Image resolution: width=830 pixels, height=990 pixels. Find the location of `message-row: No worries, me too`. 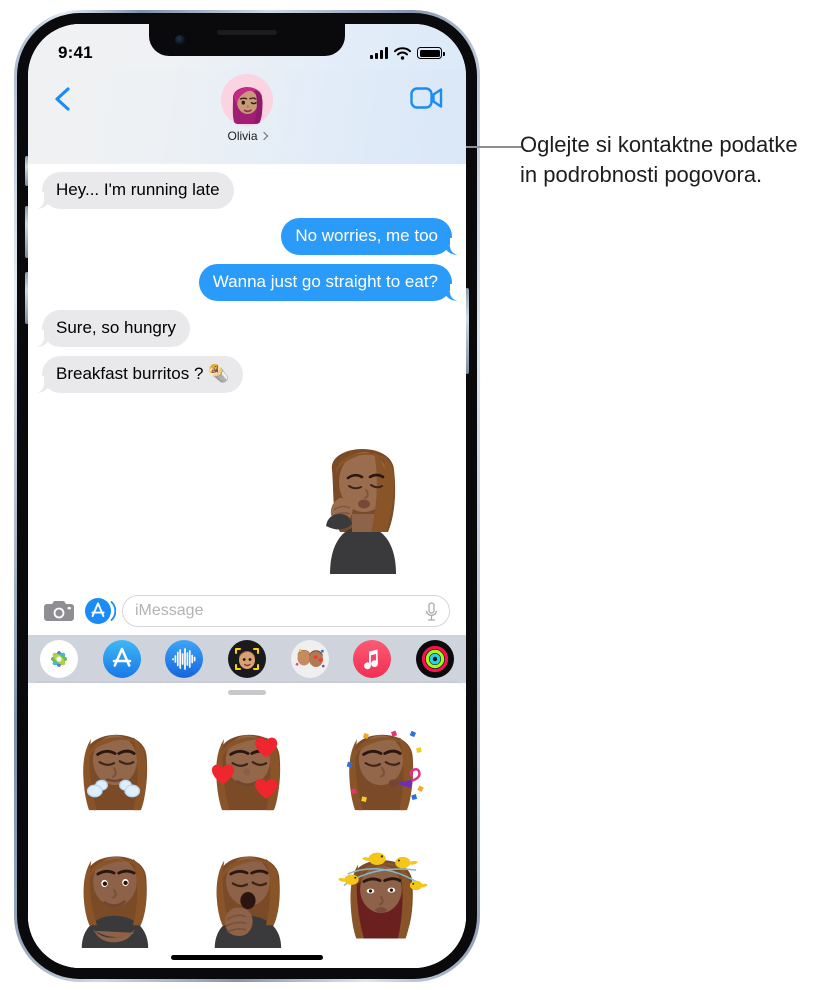

message-row: No worries, me too is located at coordinates (250, 236).